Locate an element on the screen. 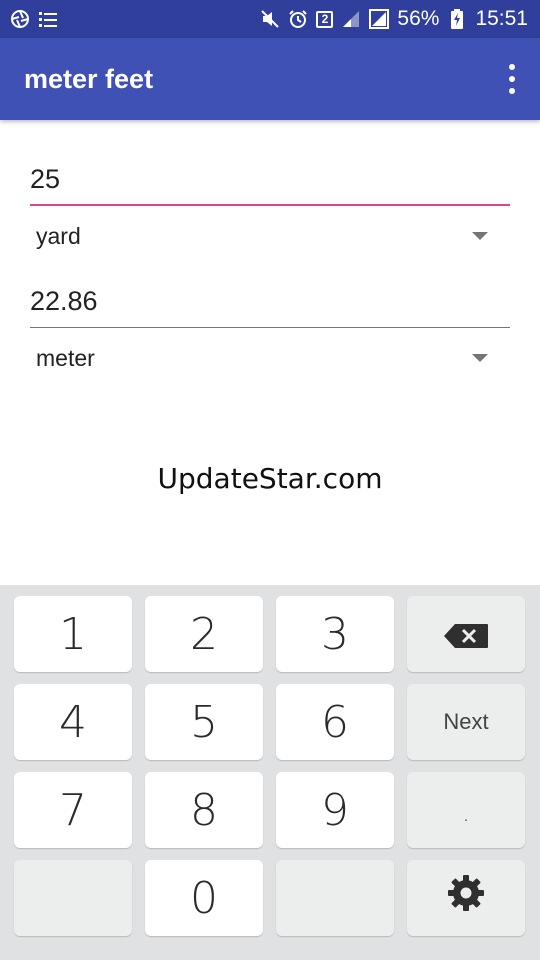 This screenshot has width=540, height=960. key-9: 9 is located at coordinates (335, 810).